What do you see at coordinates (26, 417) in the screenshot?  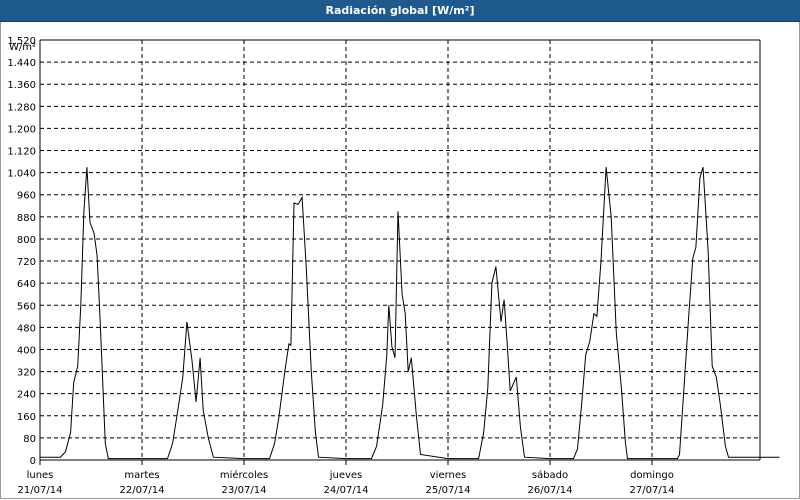 I see `y-tick-label: 160` at bounding box center [26, 417].